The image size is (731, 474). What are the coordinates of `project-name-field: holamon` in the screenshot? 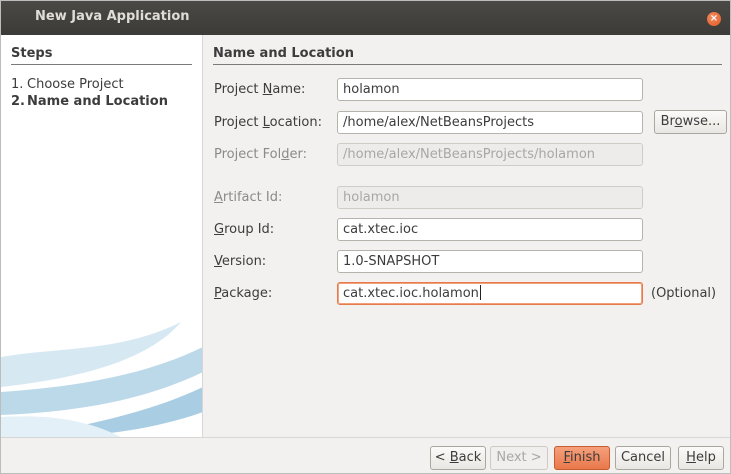 It's located at (490, 89).